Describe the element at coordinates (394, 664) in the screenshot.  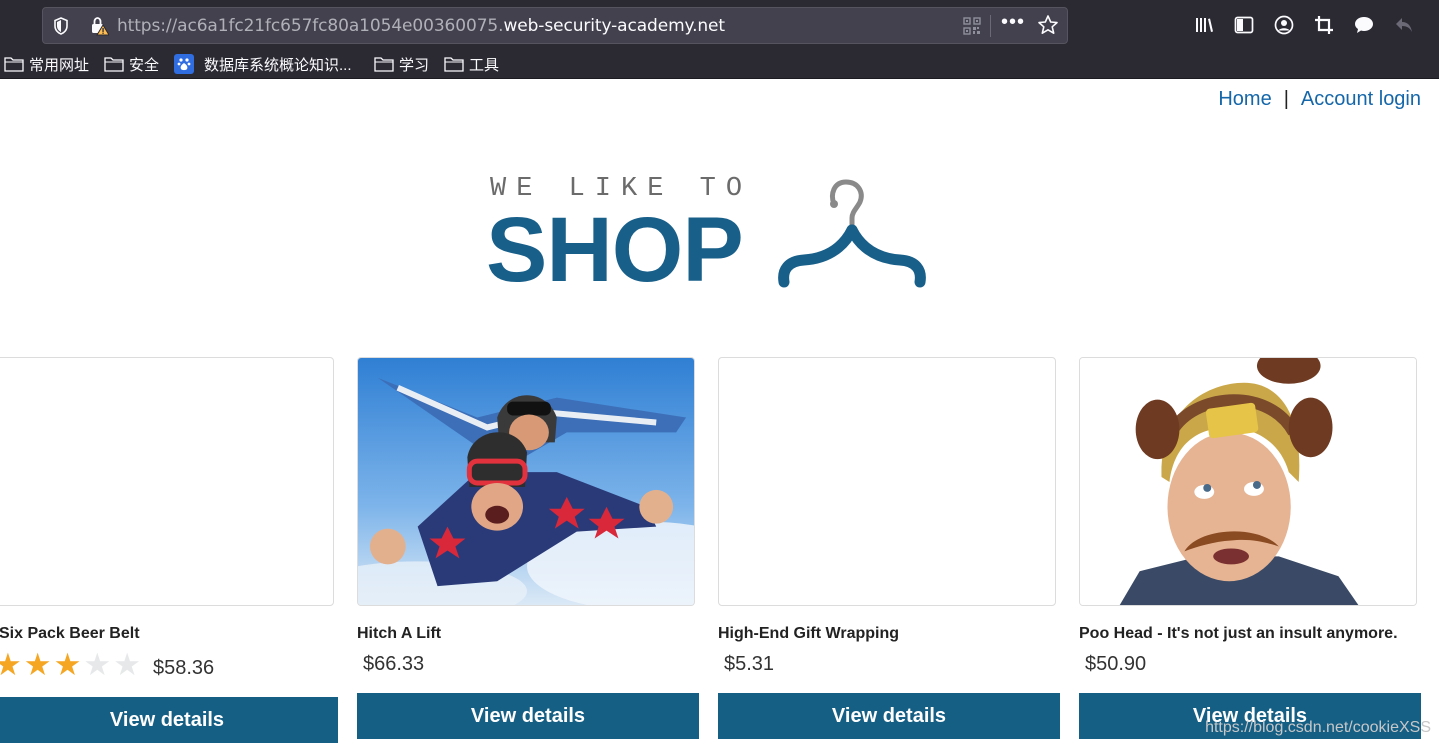
I see `product-price: $66.33` at that location.